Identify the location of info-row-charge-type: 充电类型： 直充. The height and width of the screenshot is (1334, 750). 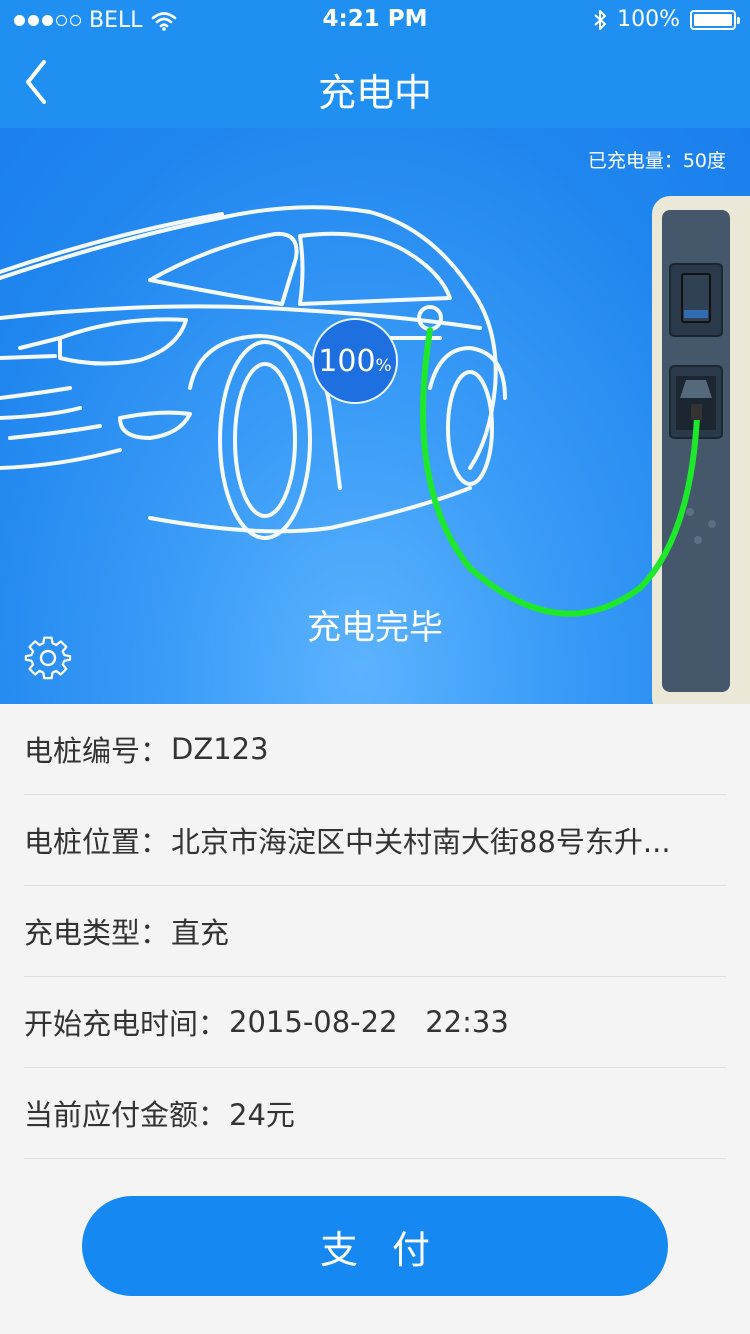
(375, 931).